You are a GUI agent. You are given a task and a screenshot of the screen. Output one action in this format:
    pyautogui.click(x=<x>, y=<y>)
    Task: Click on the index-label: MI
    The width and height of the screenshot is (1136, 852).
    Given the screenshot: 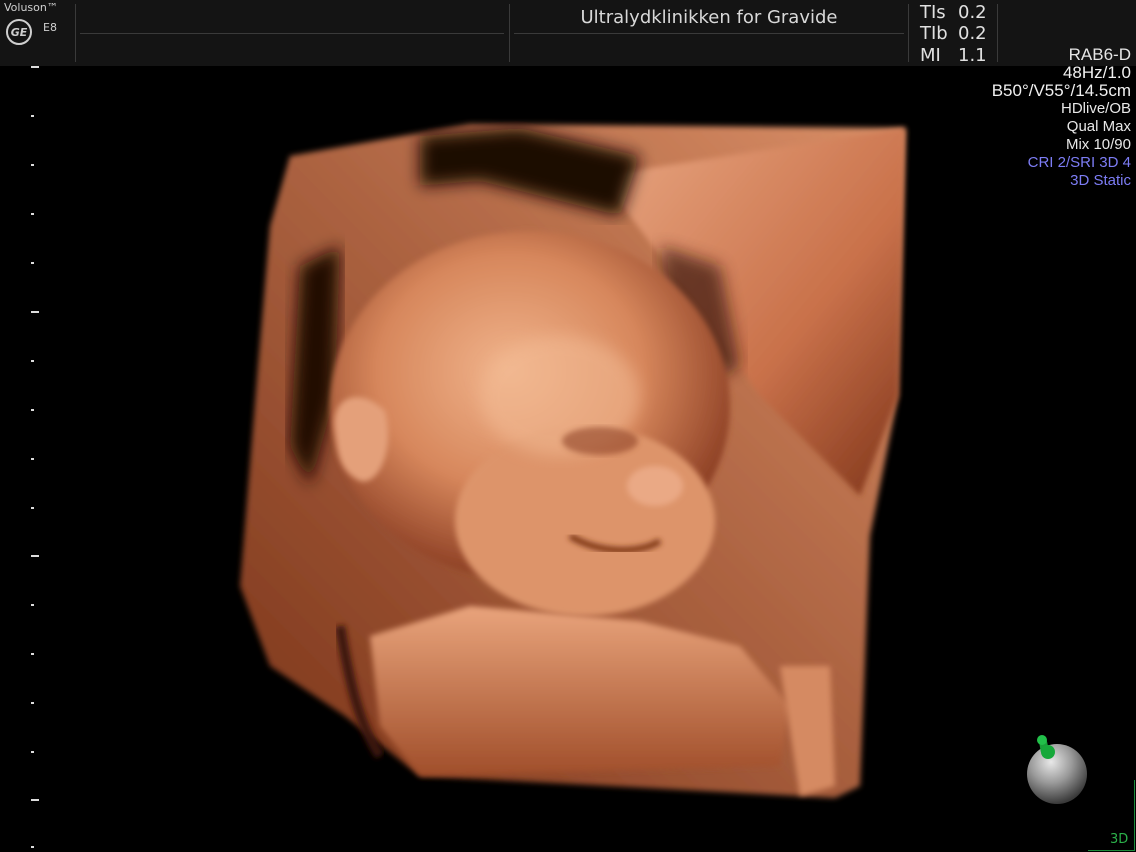 What is the action you would take?
    pyautogui.click(x=930, y=55)
    